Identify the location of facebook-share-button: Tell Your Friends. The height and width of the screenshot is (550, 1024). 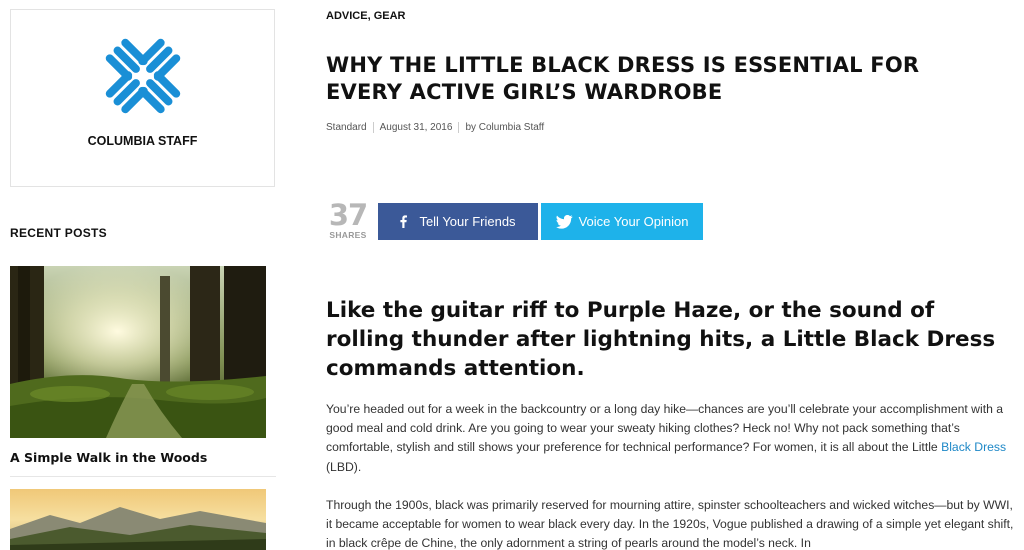
(458, 221).